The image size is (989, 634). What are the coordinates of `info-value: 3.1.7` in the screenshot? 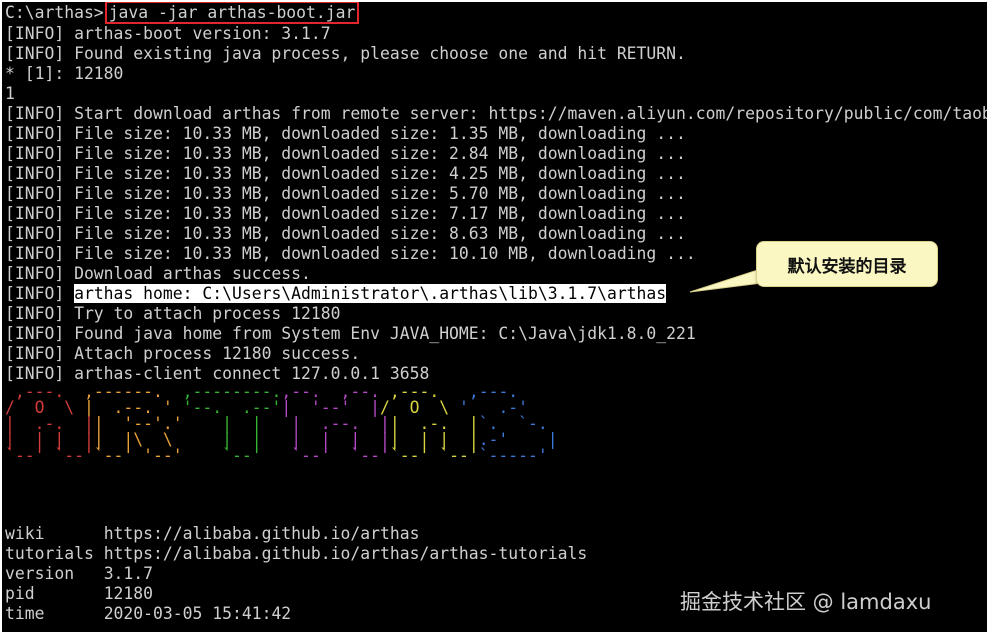 It's located at (128, 573).